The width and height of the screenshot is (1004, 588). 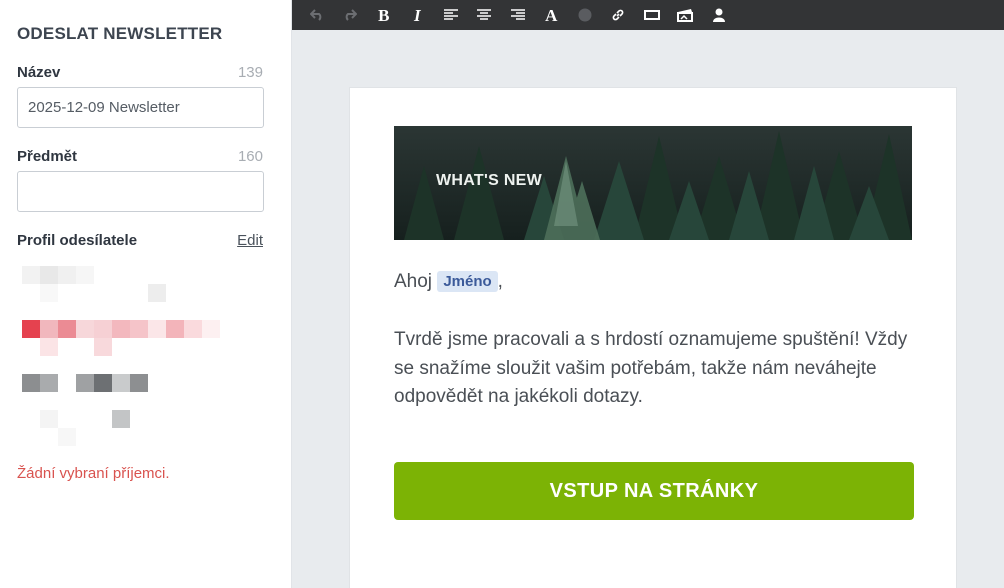 What do you see at coordinates (351, 15) in the screenshot?
I see `redo-icon` at bounding box center [351, 15].